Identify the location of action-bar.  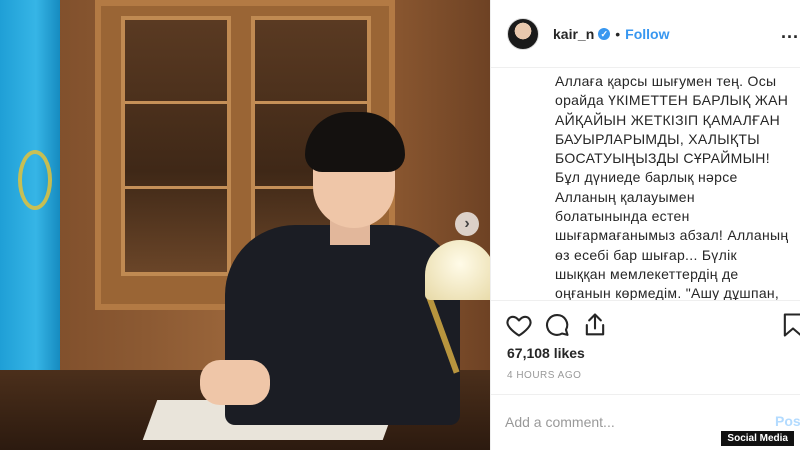
(645, 324).